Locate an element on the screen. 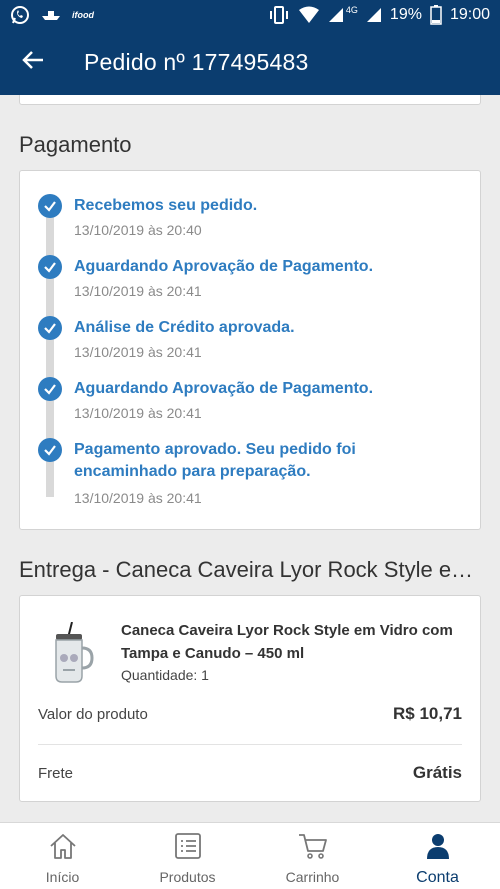  nav-item-inicio: Início is located at coordinates (62, 856).